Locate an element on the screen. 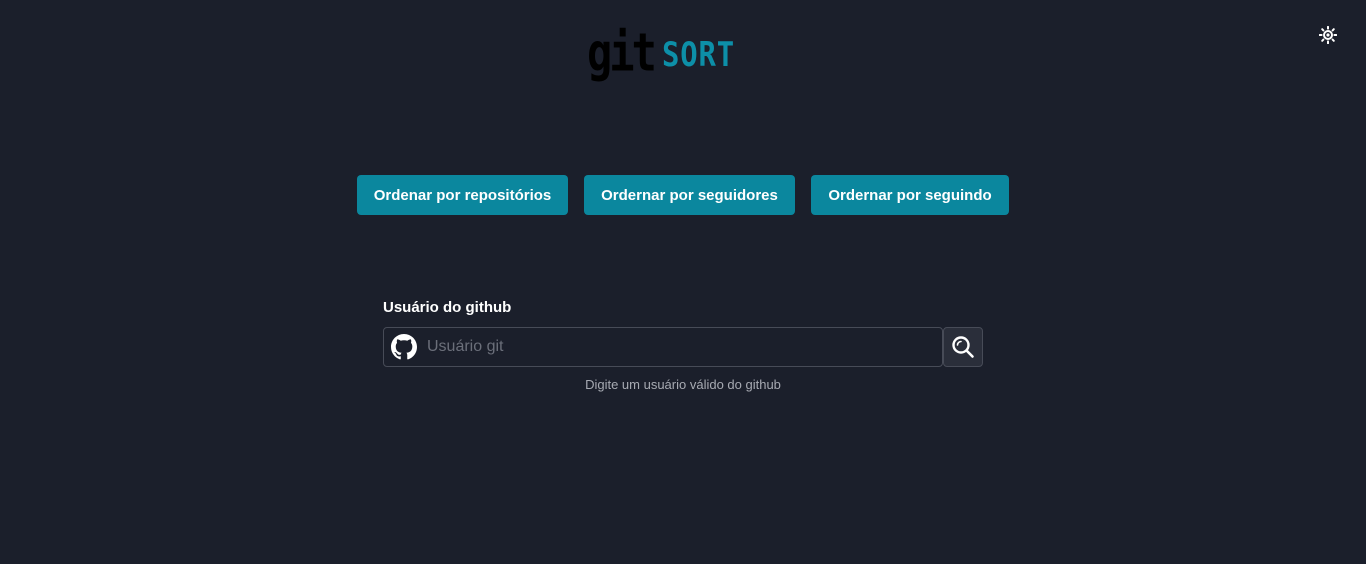 This screenshot has width=1366, height=564. github-icon is located at coordinates (403, 347).